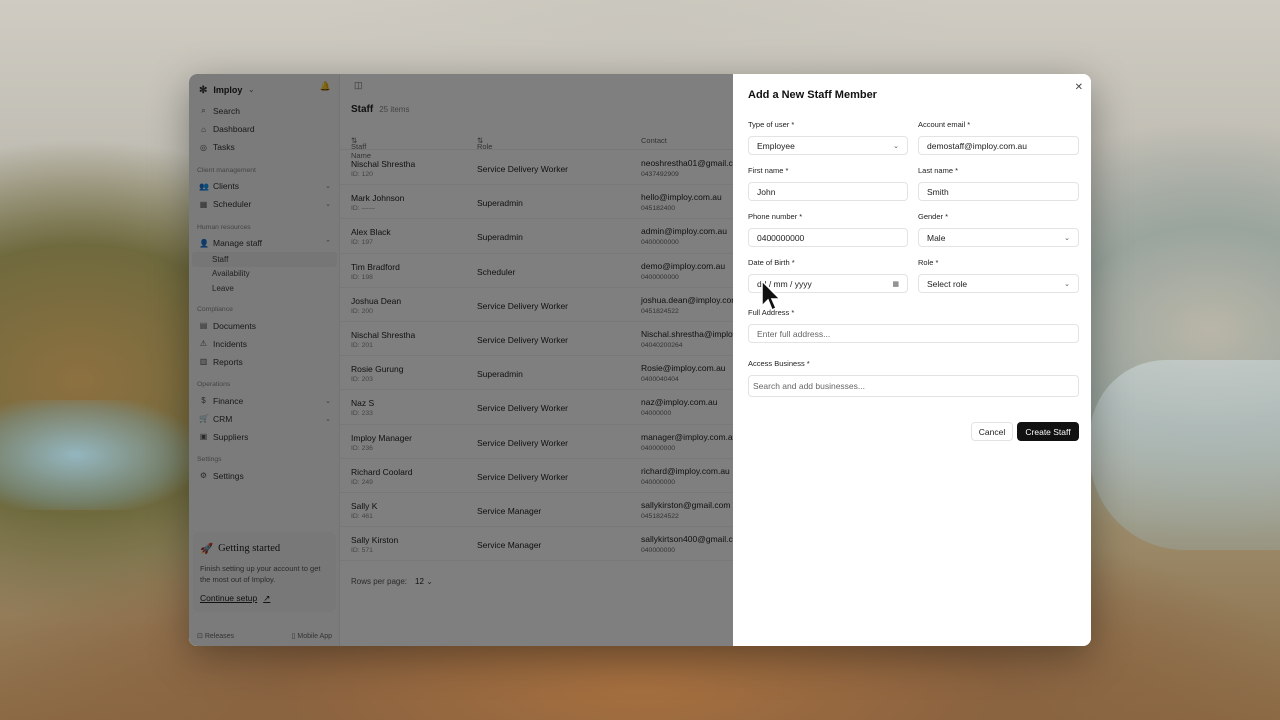 This screenshot has height=720, width=1280. What do you see at coordinates (264, 147) in the screenshot?
I see `sidebar-item-tasks: ◎ Tasks` at bounding box center [264, 147].